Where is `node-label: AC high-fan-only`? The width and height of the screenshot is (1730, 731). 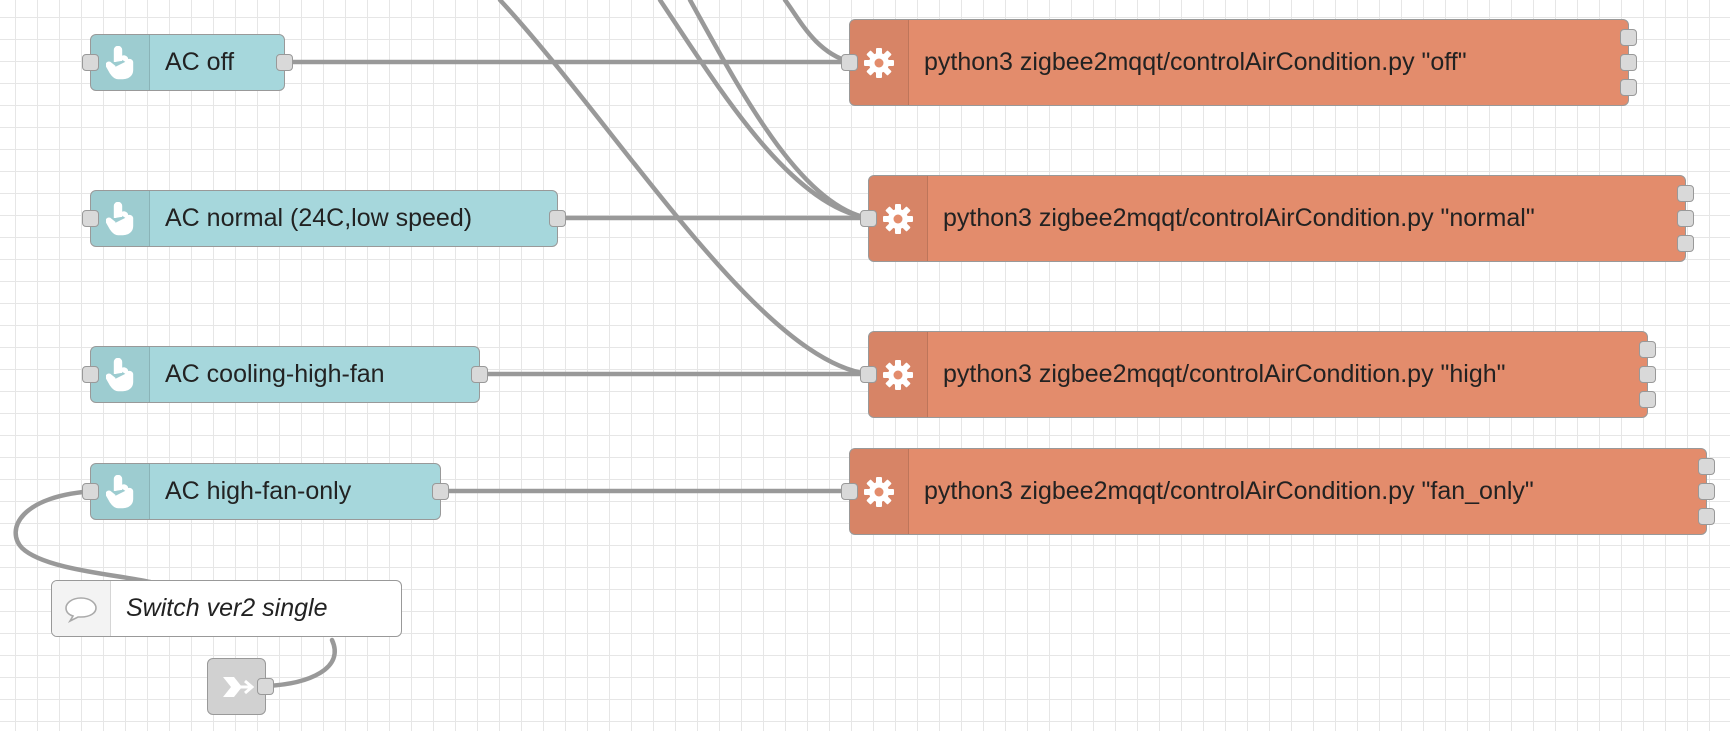 node-label: AC high-fan-only is located at coordinates (258, 491).